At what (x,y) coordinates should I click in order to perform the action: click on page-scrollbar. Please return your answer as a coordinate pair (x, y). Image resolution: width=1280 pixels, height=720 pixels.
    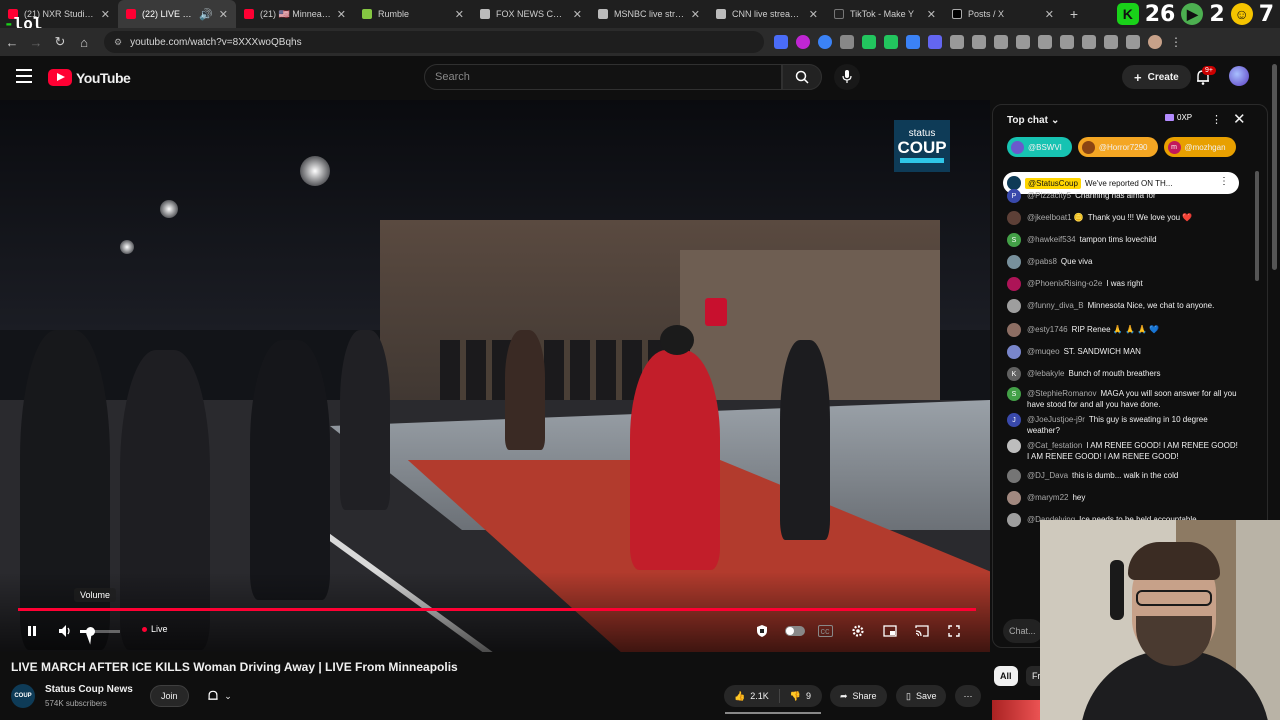
    Looking at the image, I should click on (1274, 167).